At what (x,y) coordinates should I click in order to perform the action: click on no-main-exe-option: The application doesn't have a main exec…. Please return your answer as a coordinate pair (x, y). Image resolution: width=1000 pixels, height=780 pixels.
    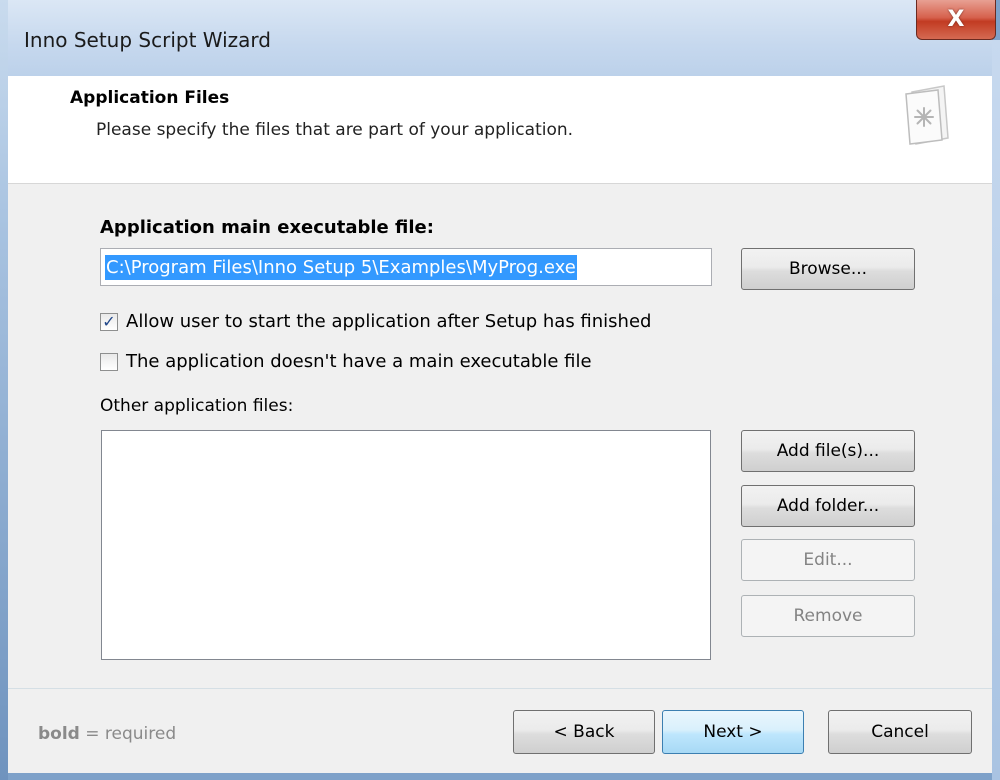
    Looking at the image, I should click on (346, 361).